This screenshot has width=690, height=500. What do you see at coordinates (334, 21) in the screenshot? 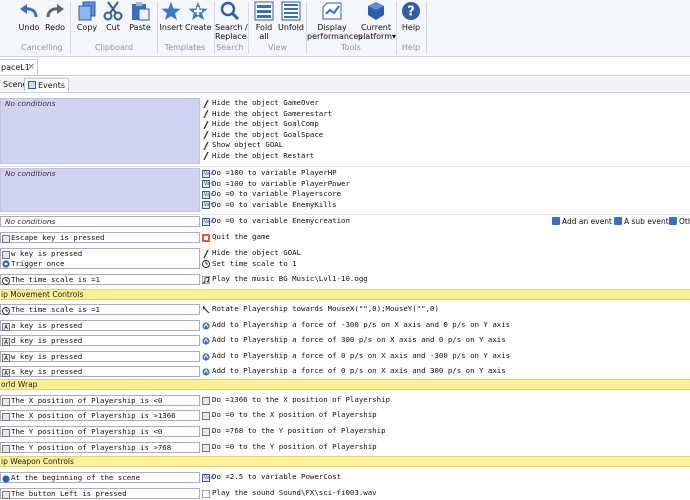
I see `display-performances-button: Display performances` at bounding box center [334, 21].